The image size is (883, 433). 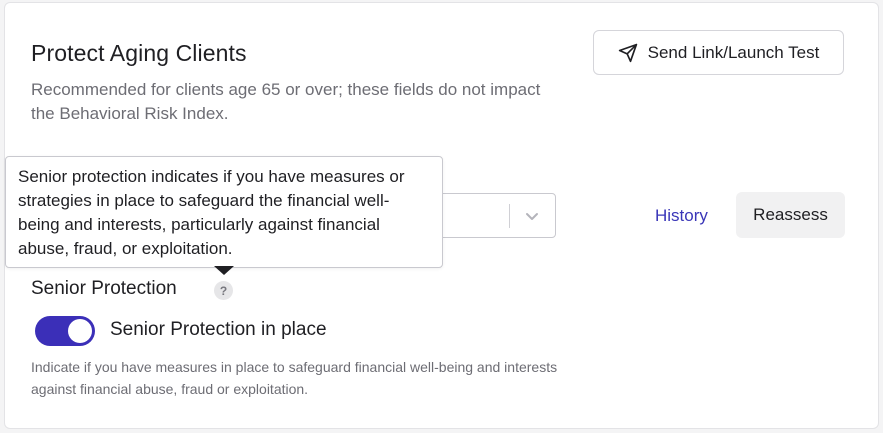 I want to click on toggle-knob, so click(x=80, y=331).